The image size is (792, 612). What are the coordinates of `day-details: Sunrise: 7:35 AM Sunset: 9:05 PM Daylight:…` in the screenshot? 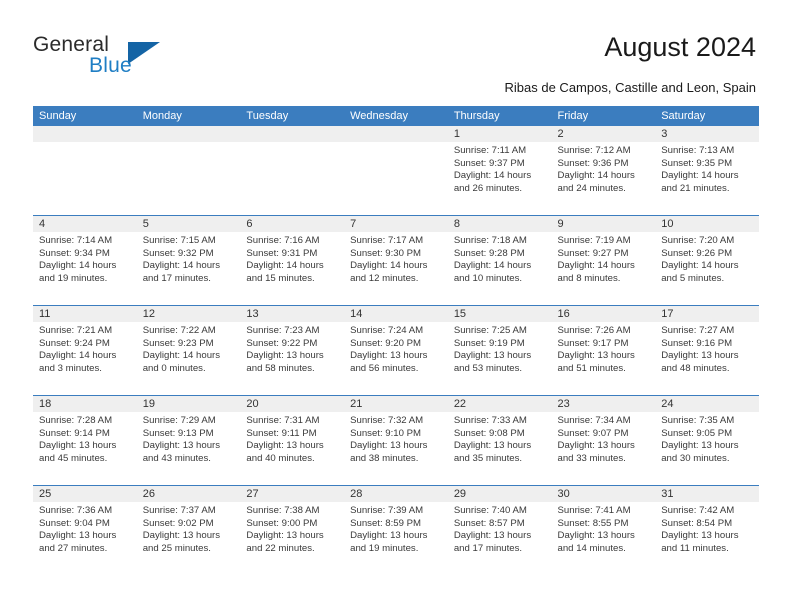 It's located at (707, 438).